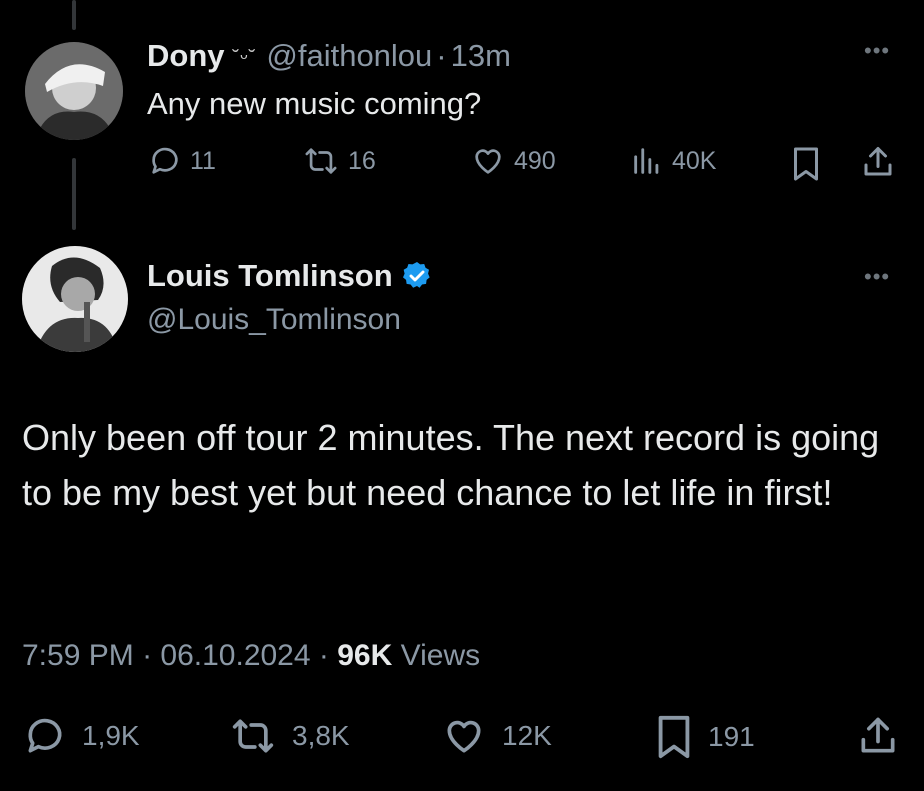 This screenshot has height=791, width=924. I want to click on tweet-date: 06.10.2024, so click(235, 655).